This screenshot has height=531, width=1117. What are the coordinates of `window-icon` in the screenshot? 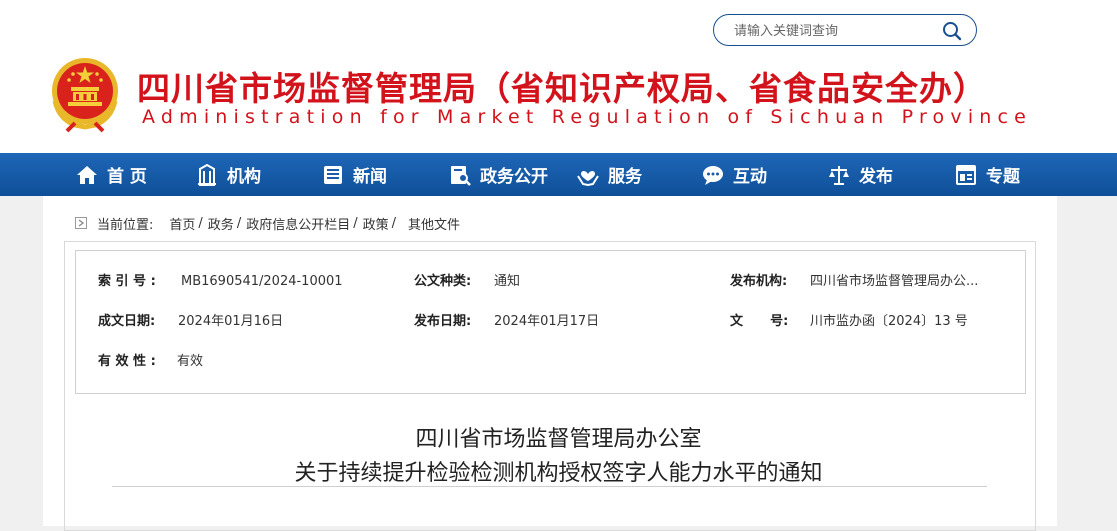 It's located at (966, 174).